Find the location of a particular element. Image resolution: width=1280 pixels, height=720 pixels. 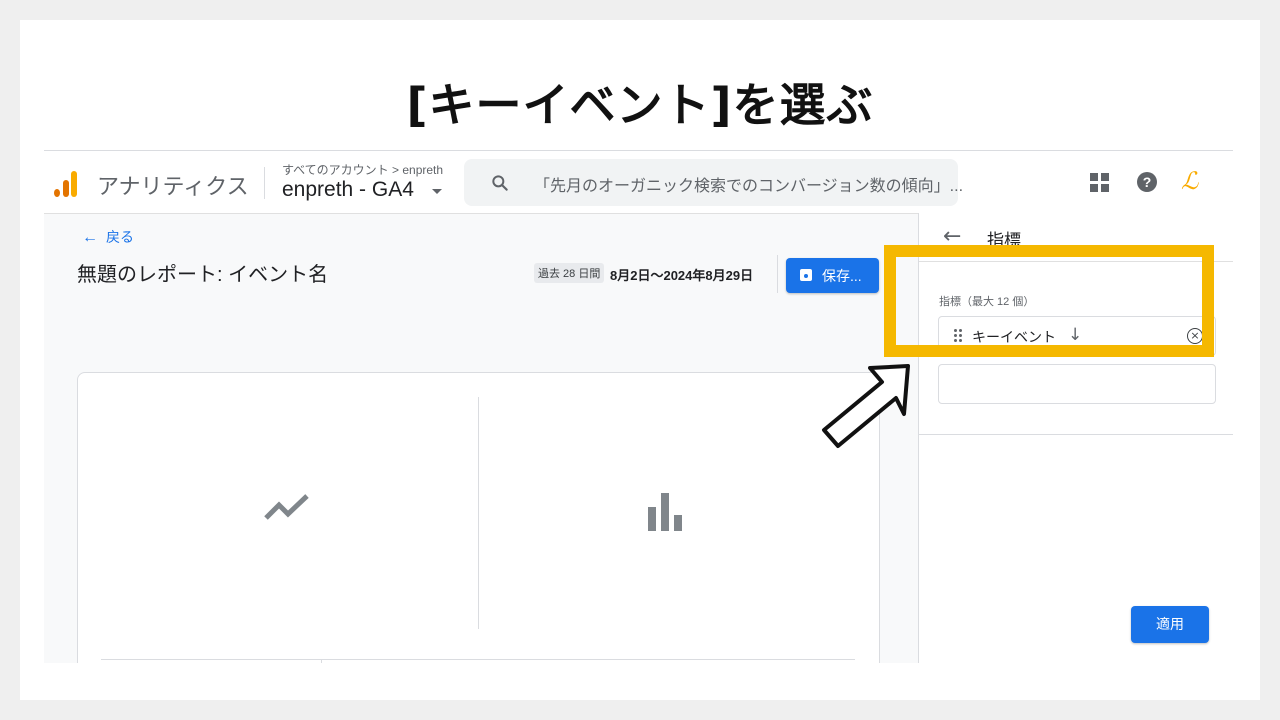

user-avatar-icon: ℒ is located at coordinates (1189, 181).